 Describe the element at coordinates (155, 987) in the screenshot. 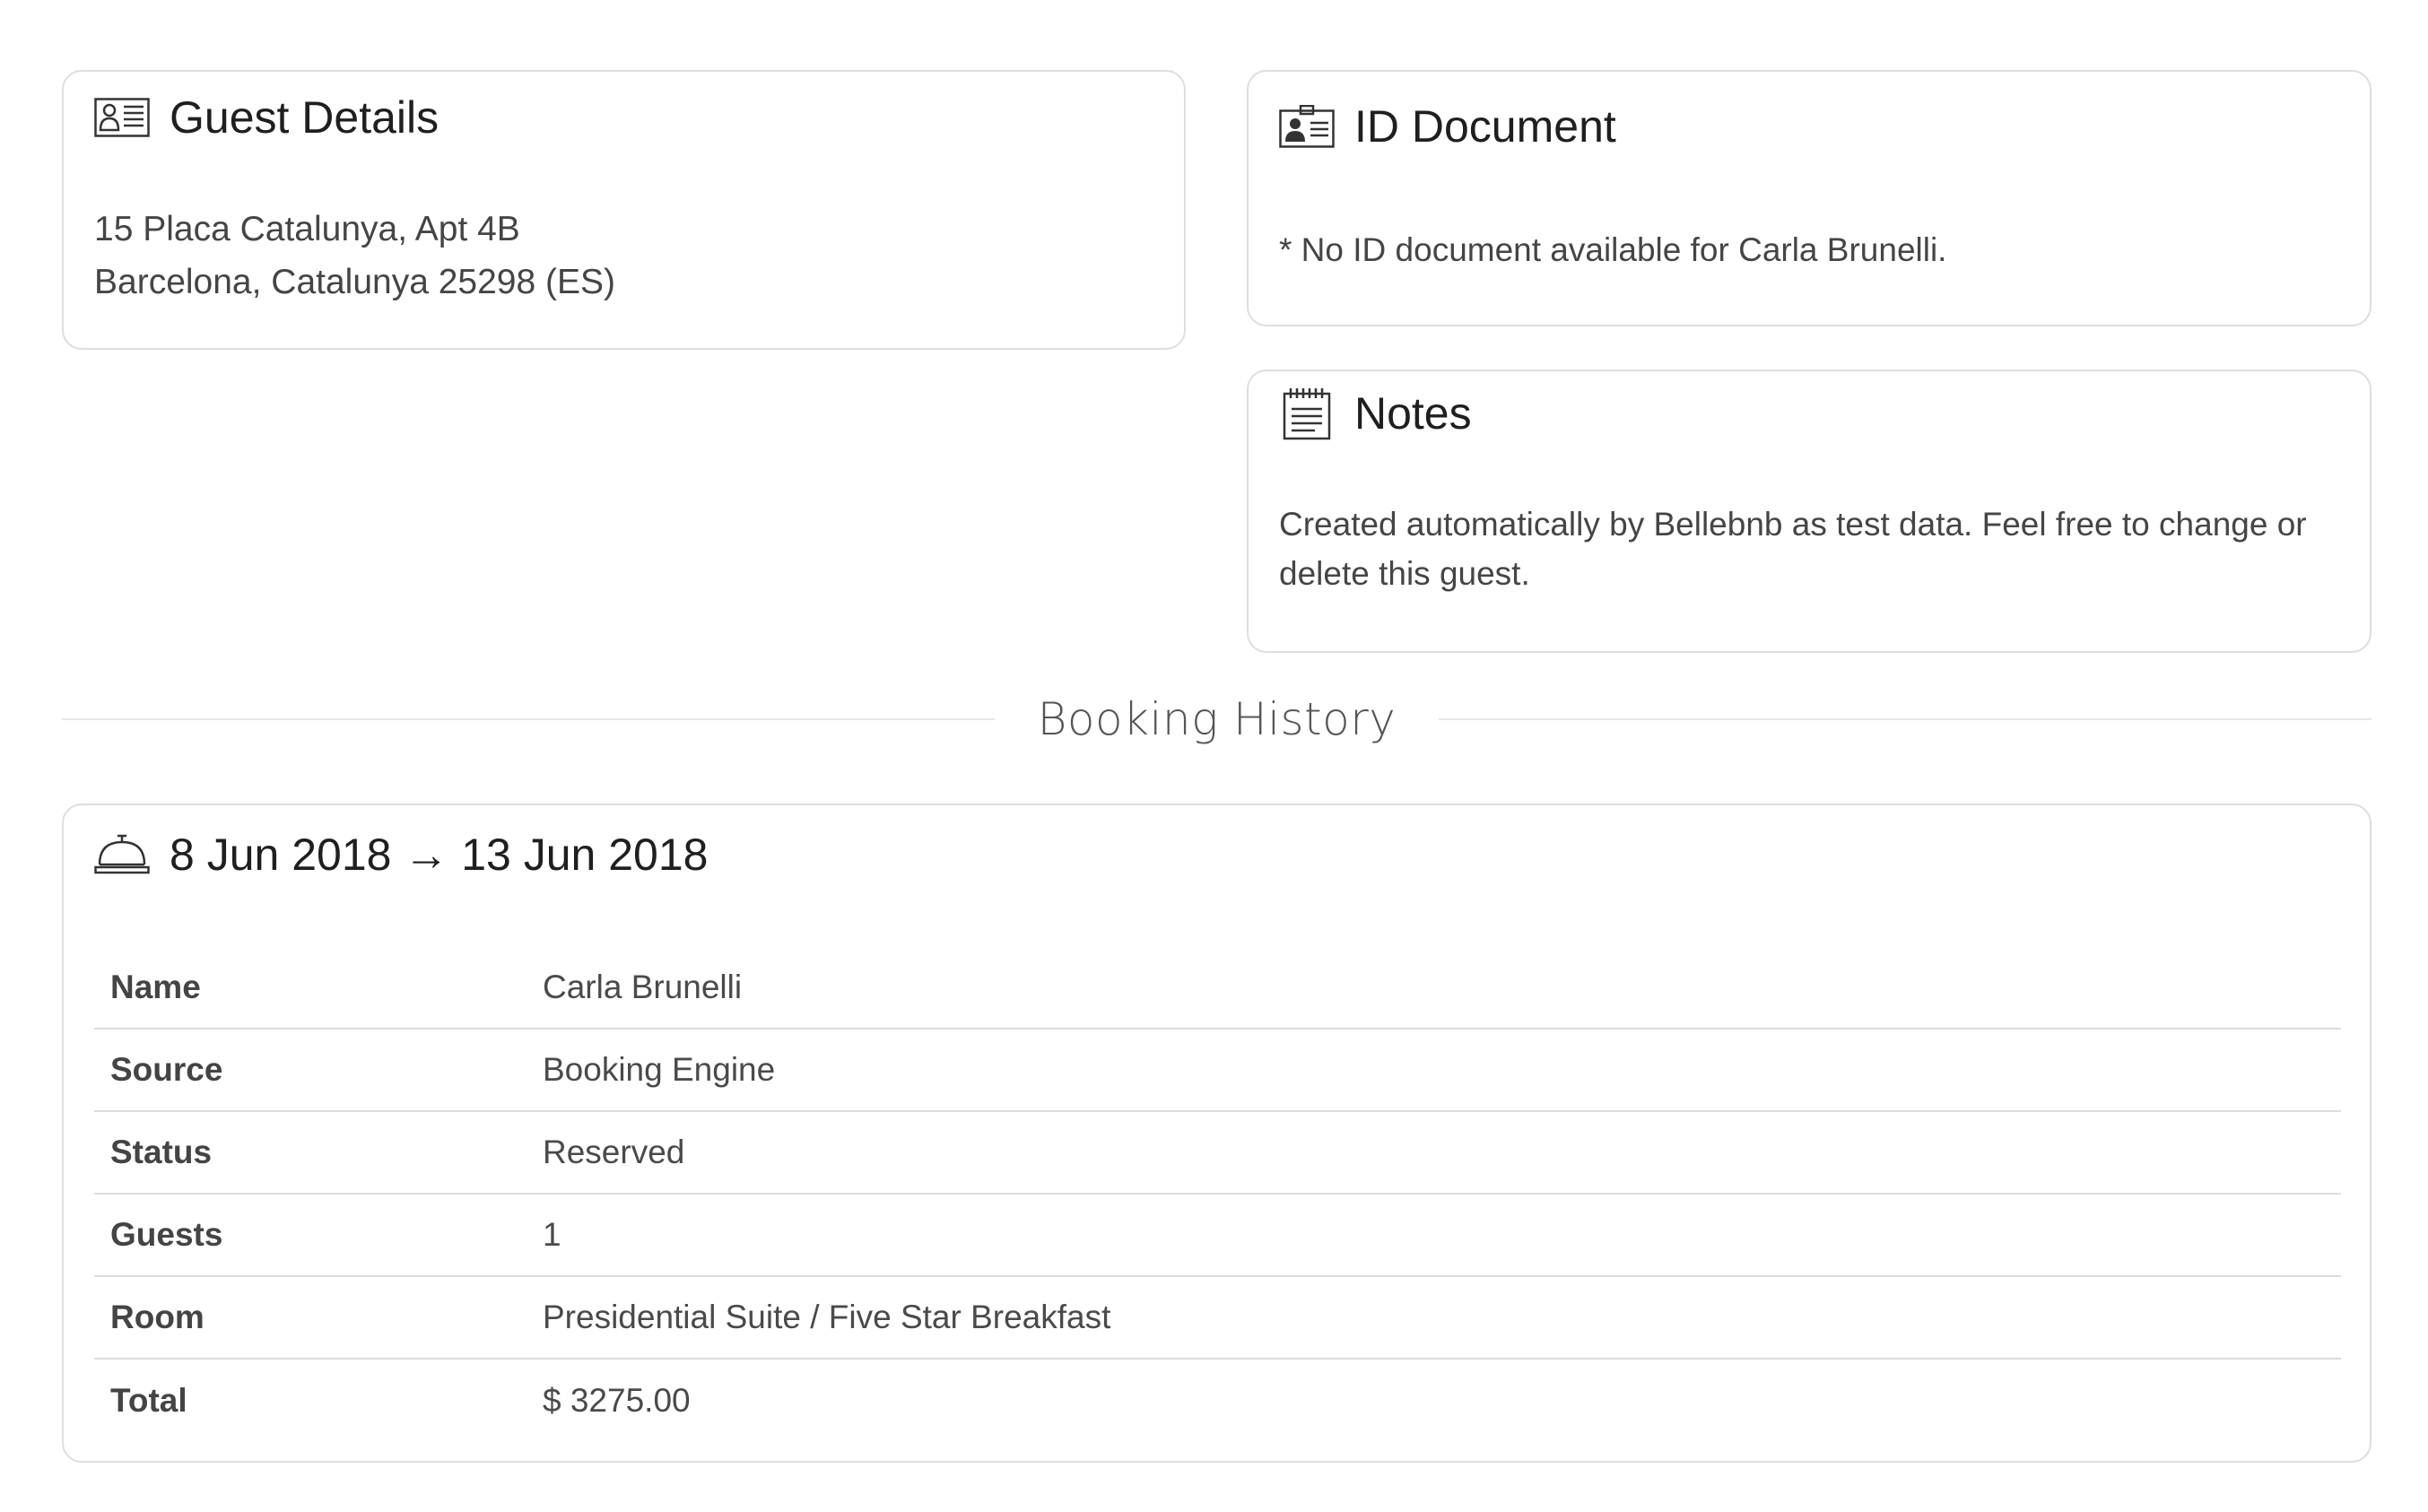

I see `row-label-name: Name` at that location.